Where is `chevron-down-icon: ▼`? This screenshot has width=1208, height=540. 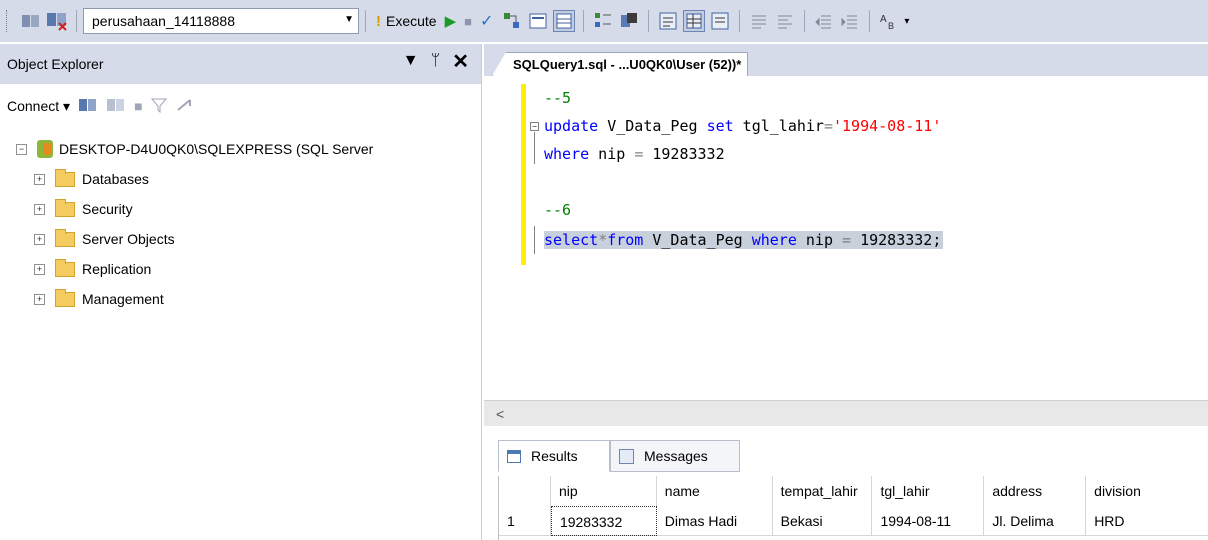 chevron-down-icon: ▼ is located at coordinates (349, 19).